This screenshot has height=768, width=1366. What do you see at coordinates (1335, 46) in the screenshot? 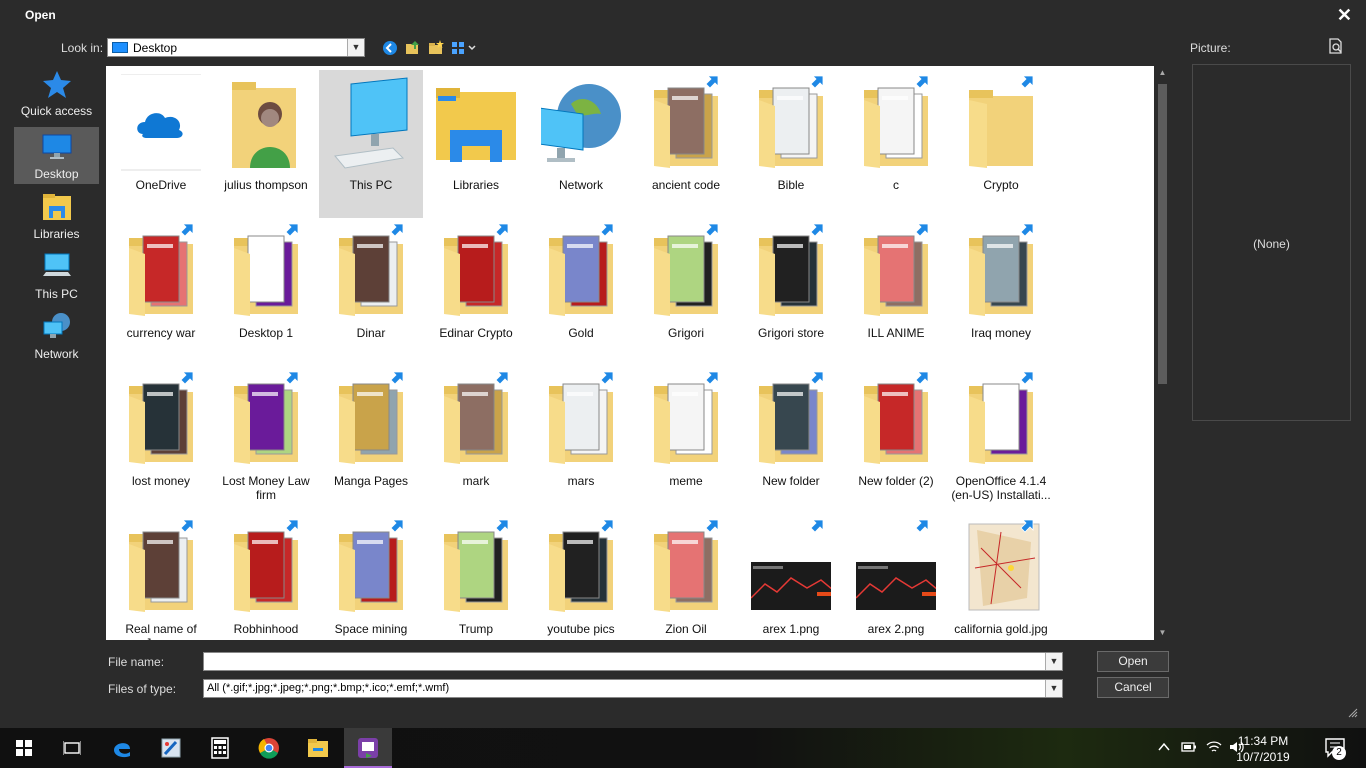
I see `preview-toggle-icon` at bounding box center [1335, 46].